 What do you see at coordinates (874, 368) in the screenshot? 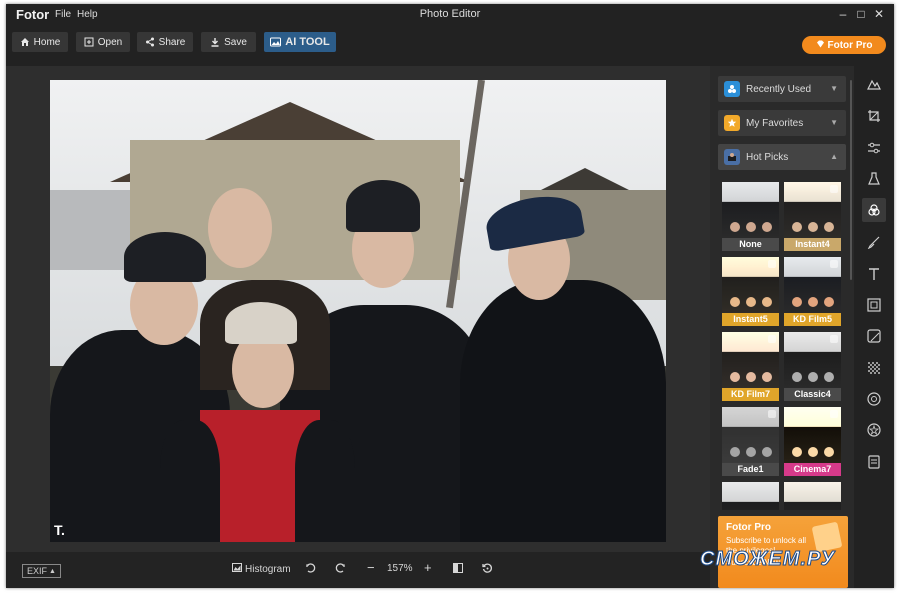
I see `texture-icon` at bounding box center [874, 368].